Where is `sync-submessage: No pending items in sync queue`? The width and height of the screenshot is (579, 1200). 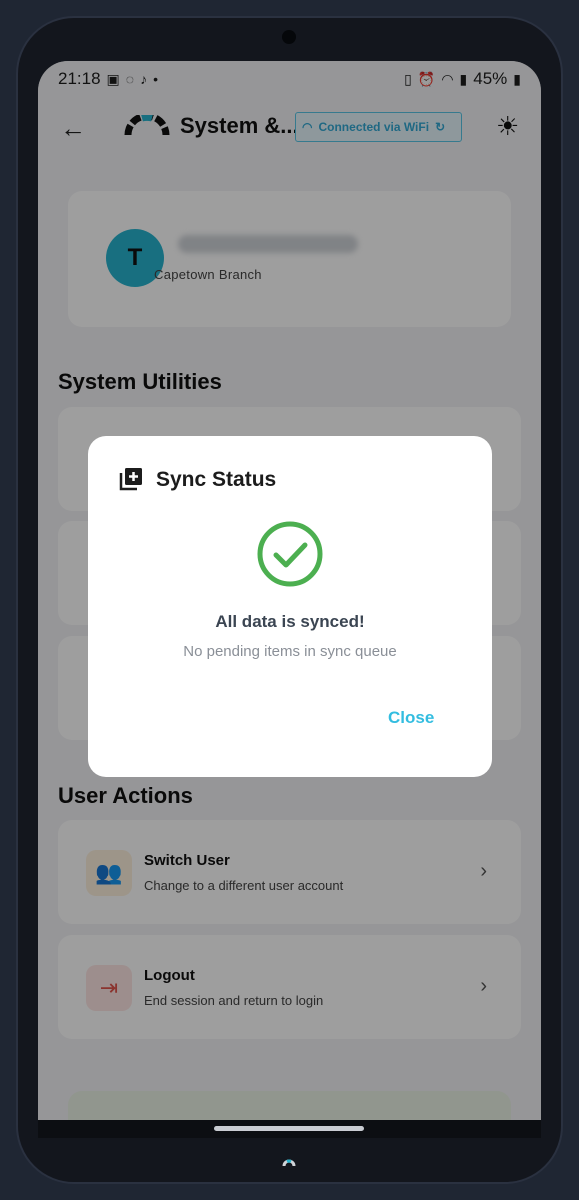
sync-submessage: No pending items in sync queue is located at coordinates (290, 651).